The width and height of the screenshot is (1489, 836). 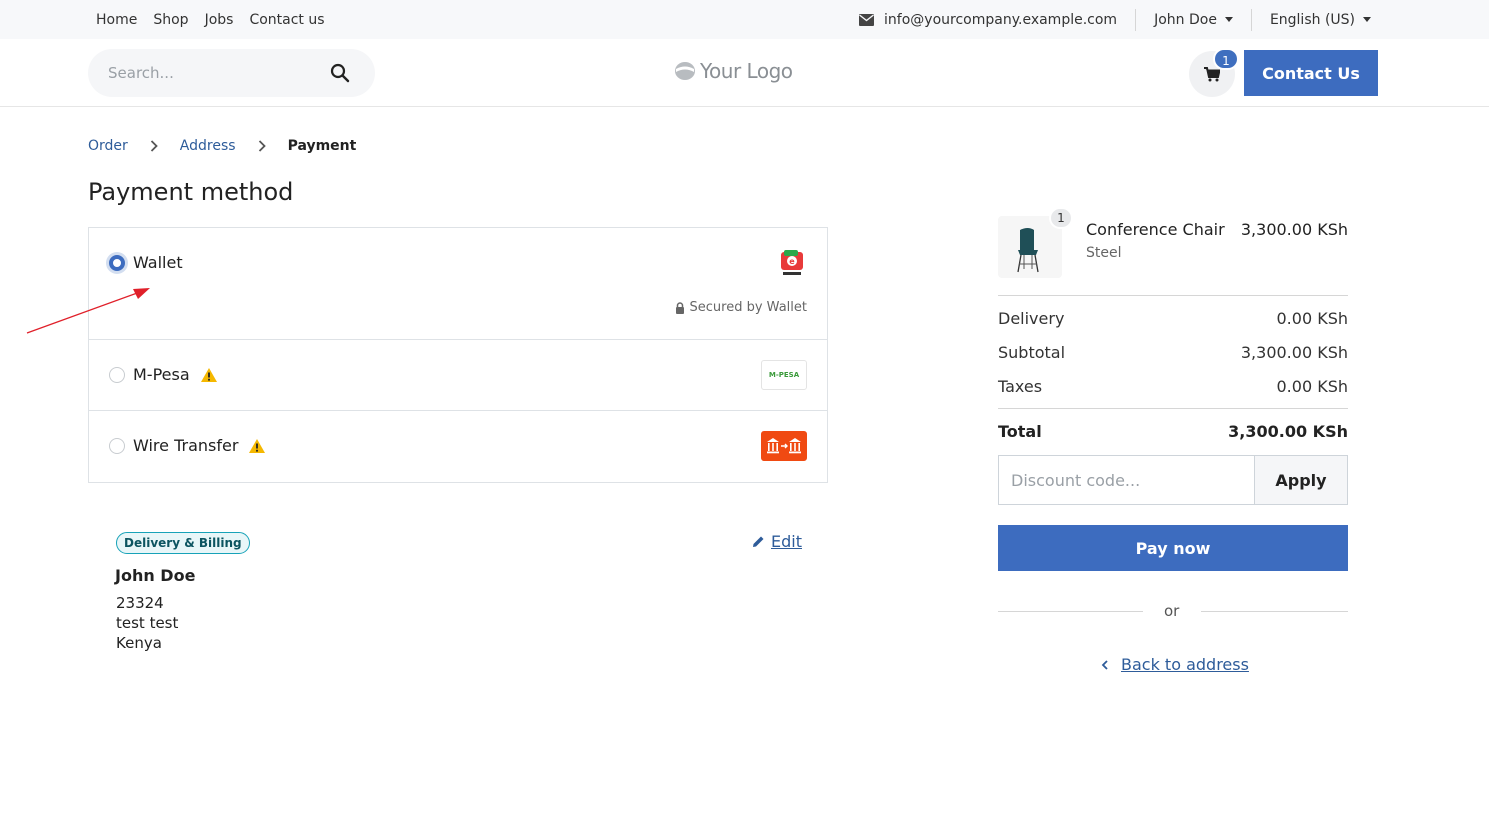 I want to click on search-box, so click(x=231, y=73).